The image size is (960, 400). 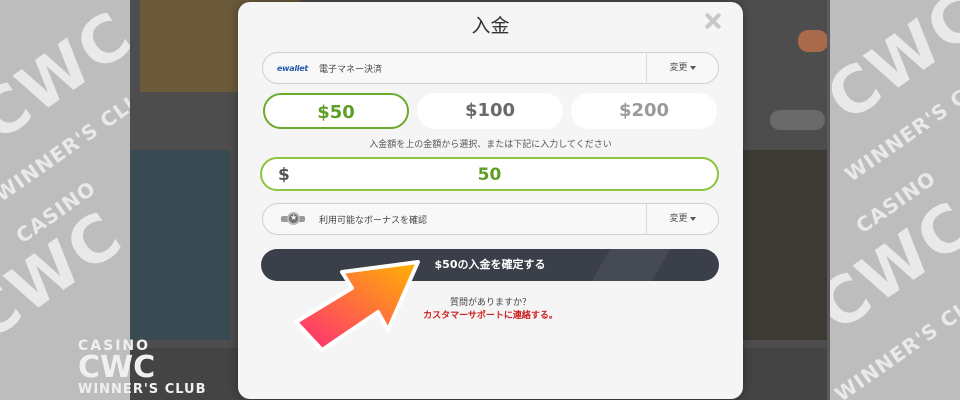 I want to click on pointer-arrow-icon, so click(x=357, y=306).